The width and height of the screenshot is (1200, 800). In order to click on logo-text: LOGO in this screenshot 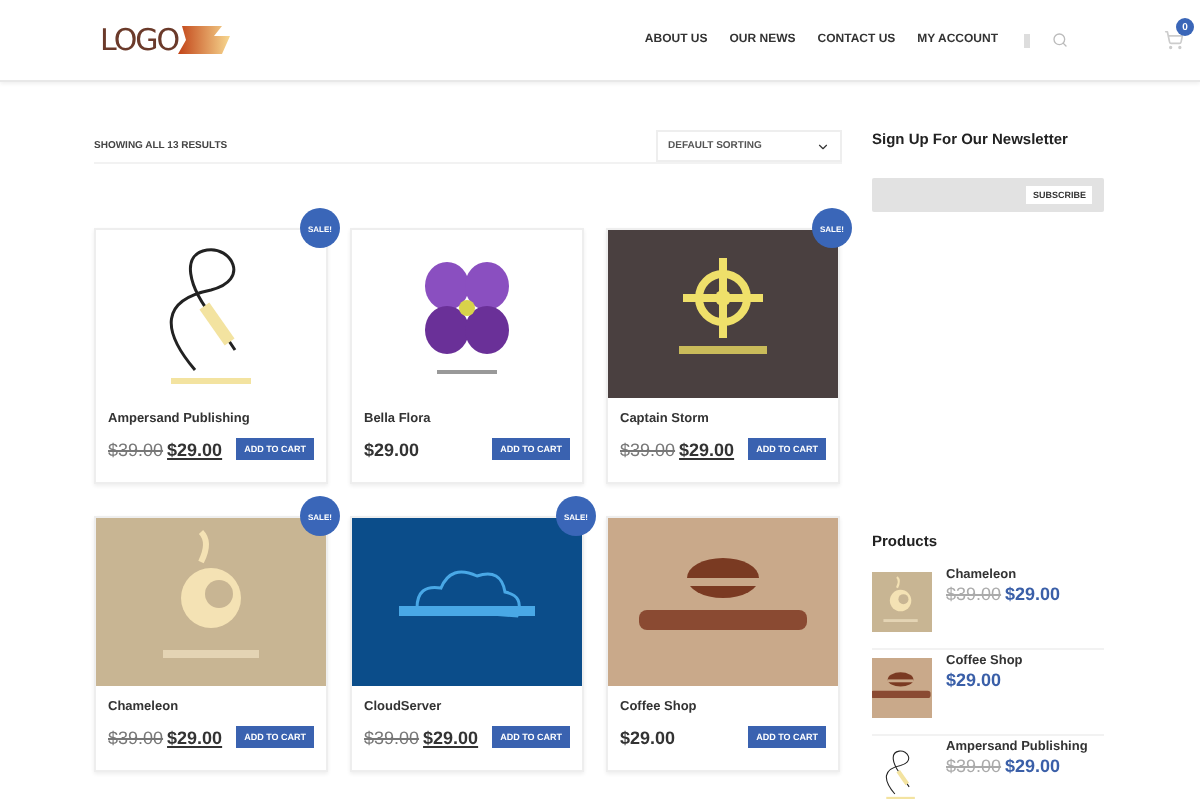, I will do `click(139, 40)`.